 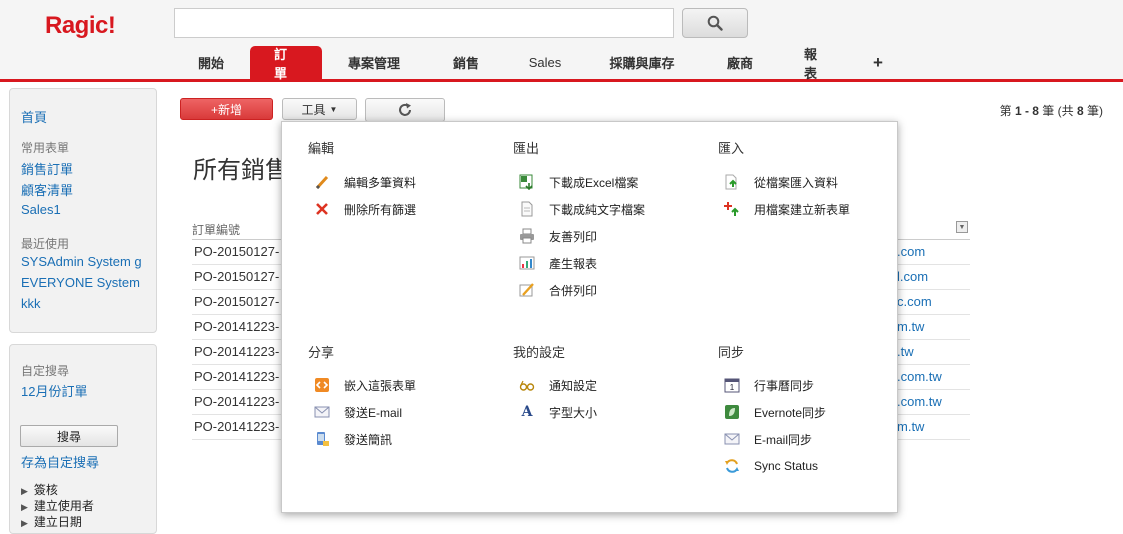 I want to click on glasses-icon, so click(x=527, y=385).